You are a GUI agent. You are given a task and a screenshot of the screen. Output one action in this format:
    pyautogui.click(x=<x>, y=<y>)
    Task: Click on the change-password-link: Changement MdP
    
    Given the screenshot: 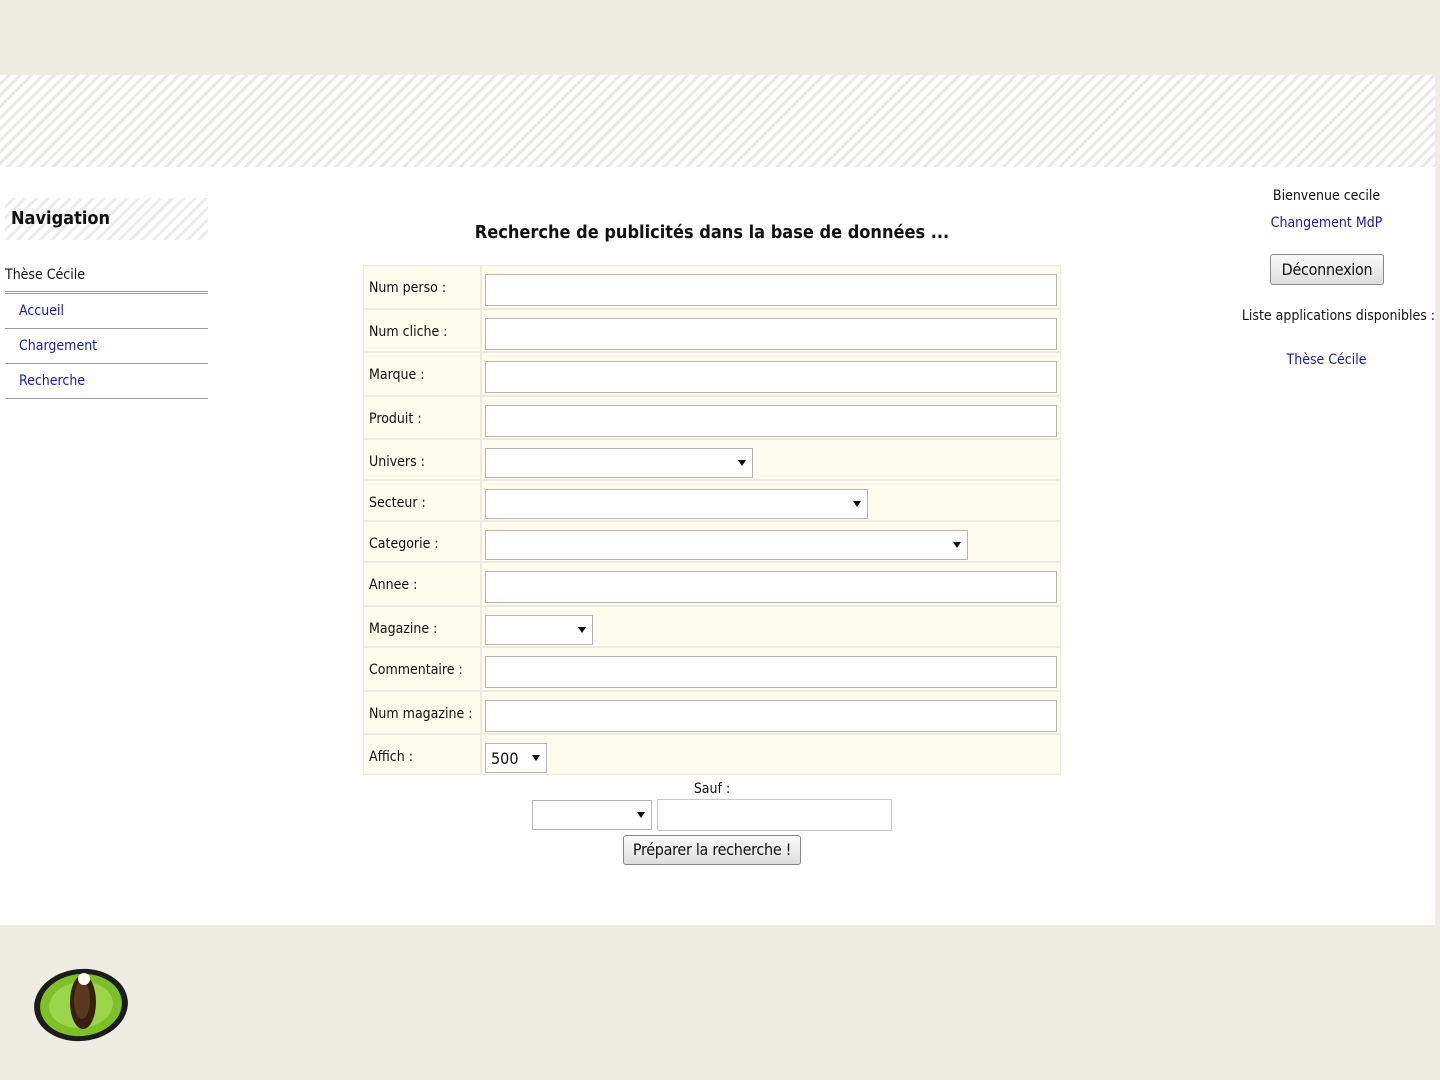 What is the action you would take?
    pyautogui.click(x=1326, y=223)
    